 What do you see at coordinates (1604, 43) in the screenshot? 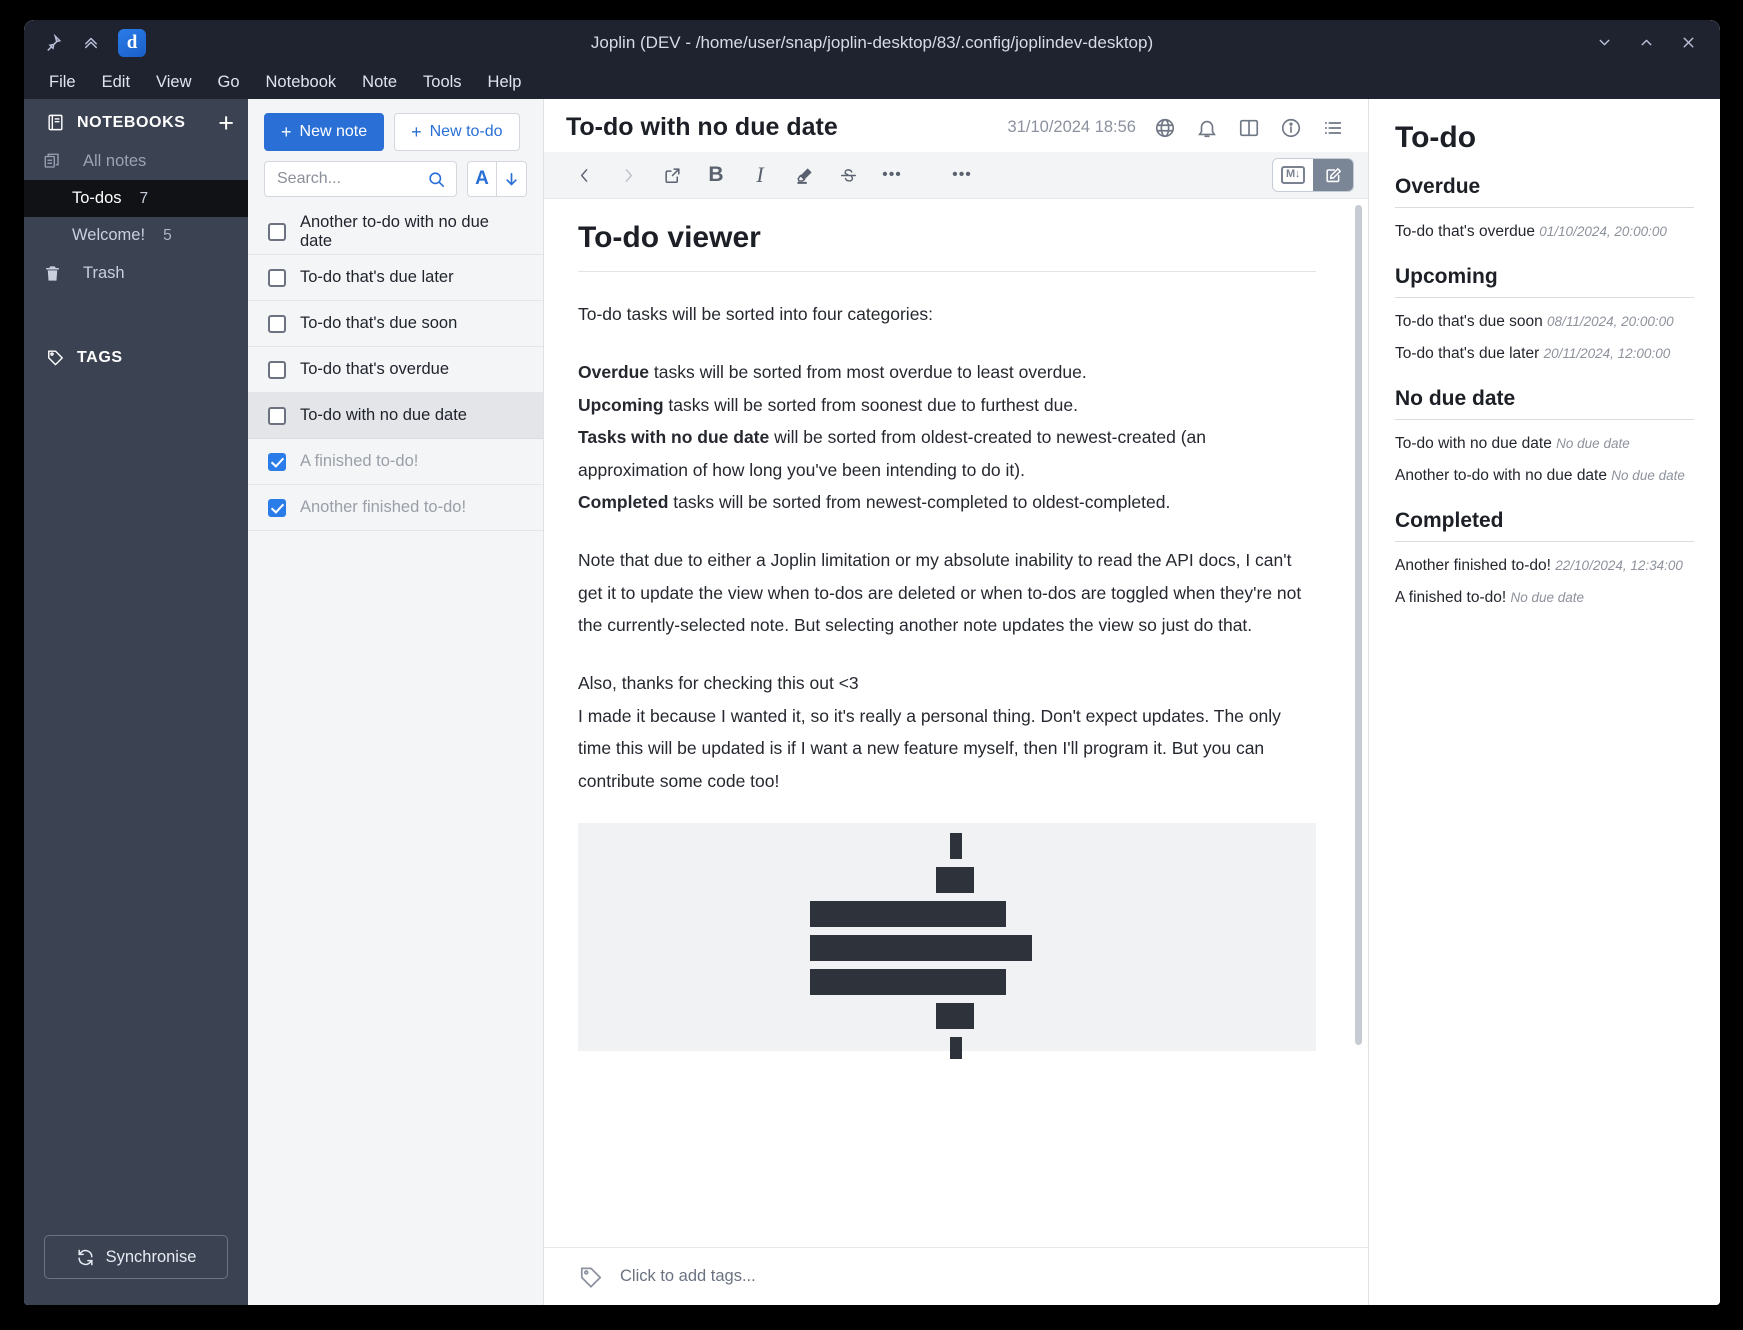
I see `minimize-button` at bounding box center [1604, 43].